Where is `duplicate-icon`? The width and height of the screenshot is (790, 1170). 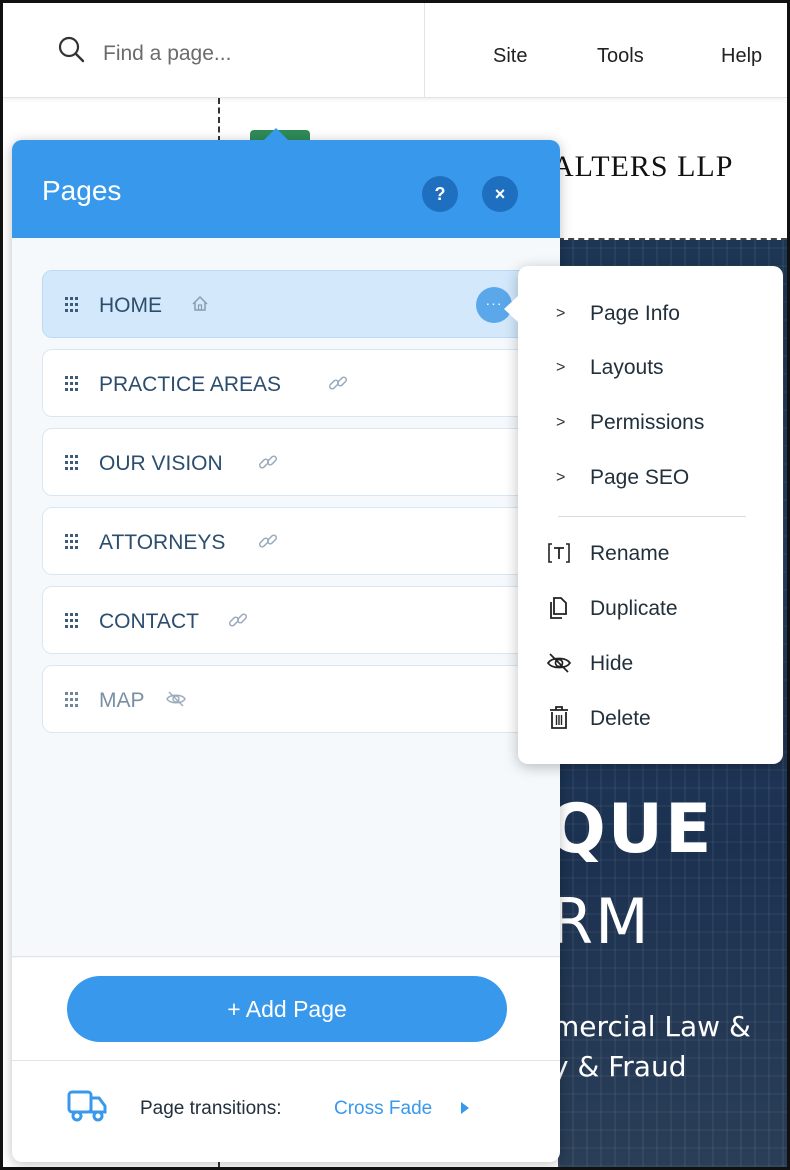 duplicate-icon is located at coordinates (558, 608).